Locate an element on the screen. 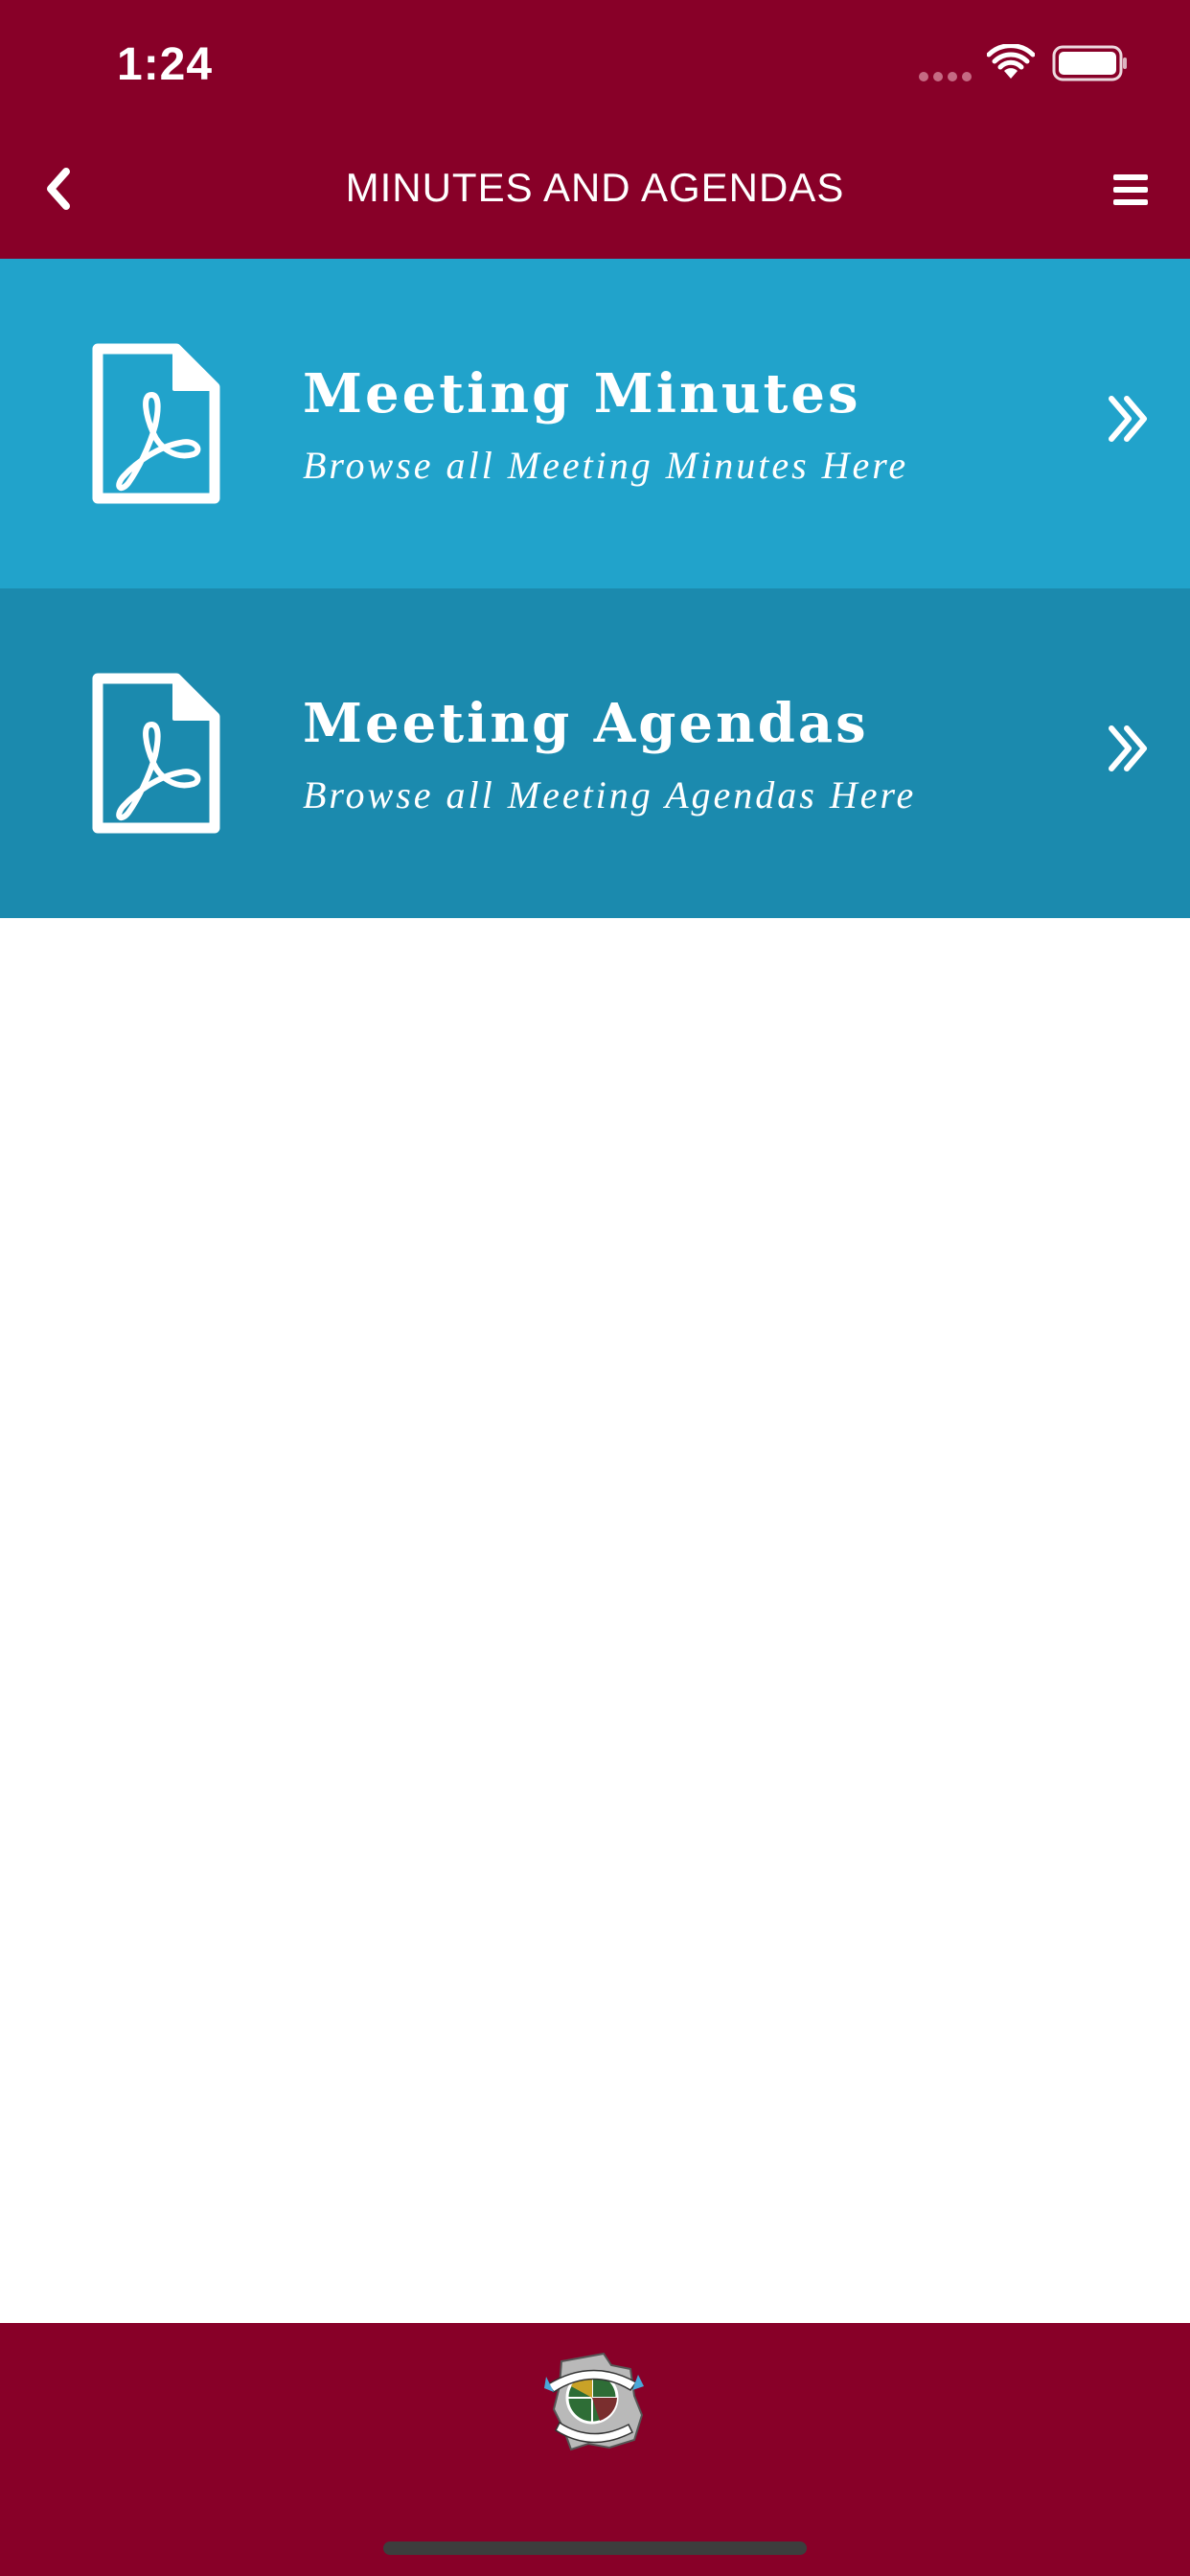 This screenshot has width=1190, height=2576. footer-bar is located at coordinates (595, 2449).